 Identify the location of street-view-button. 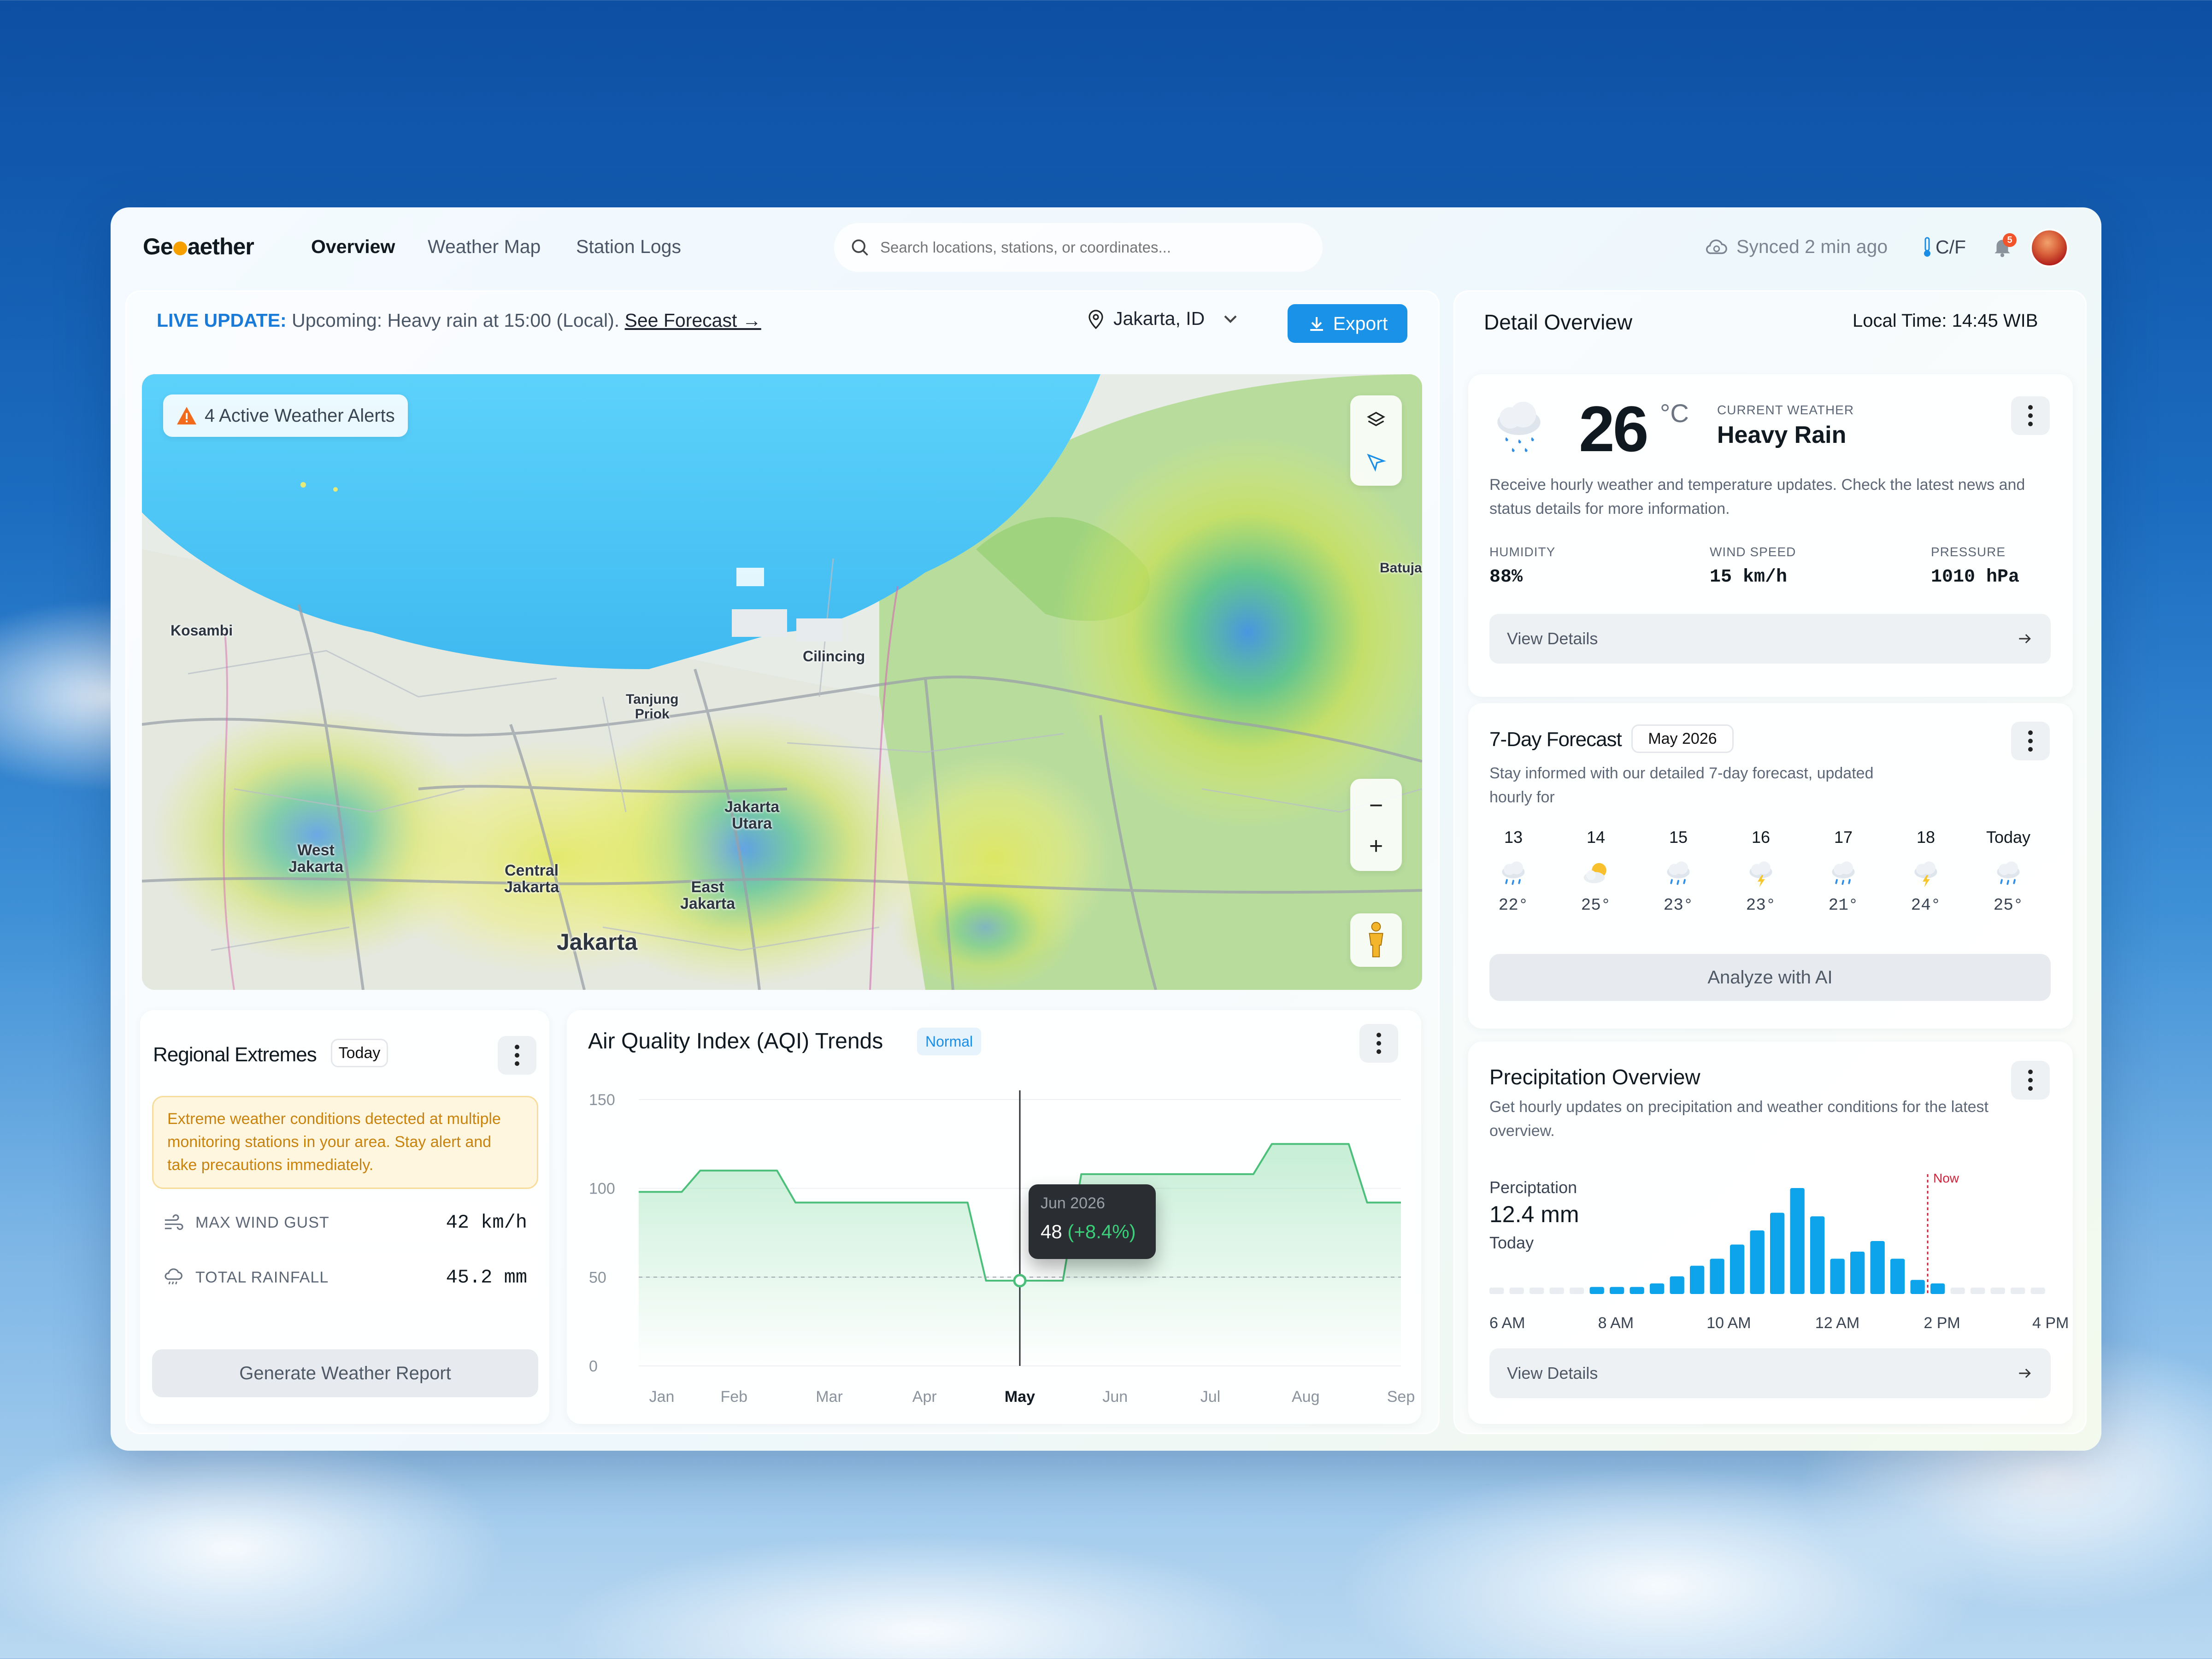
(1376, 940).